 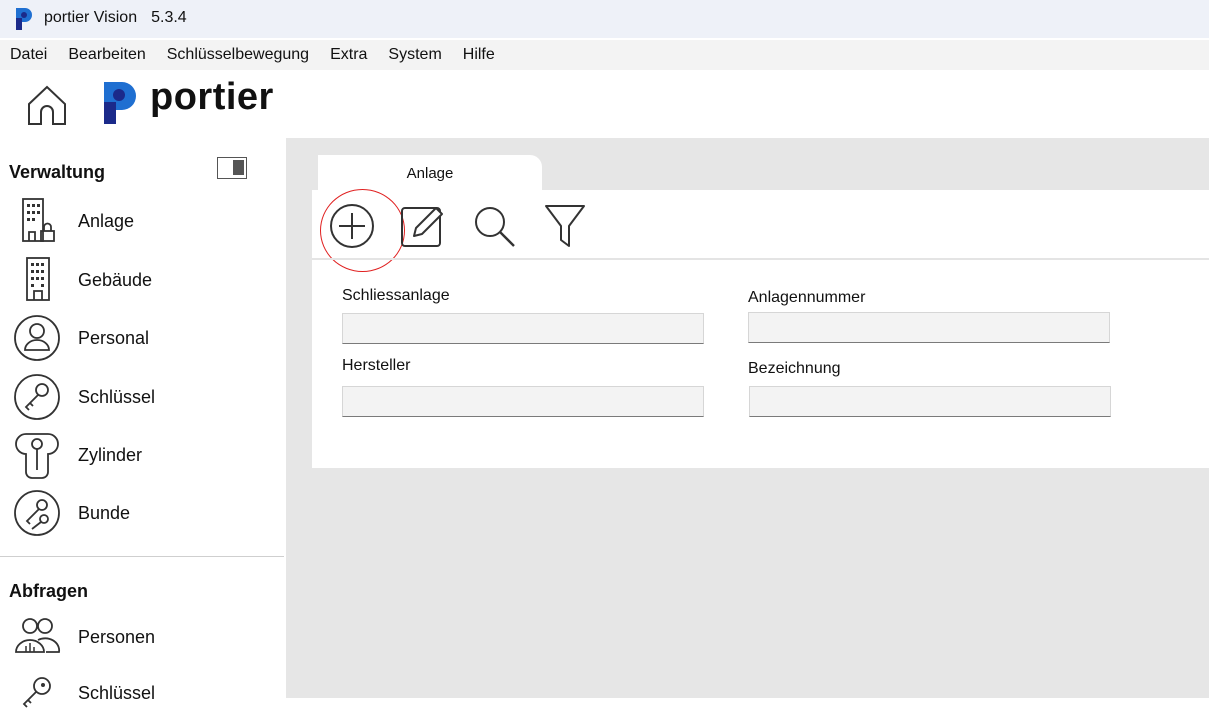 I want to click on sidebar-item-label: Gebäude, so click(x=115, y=279).